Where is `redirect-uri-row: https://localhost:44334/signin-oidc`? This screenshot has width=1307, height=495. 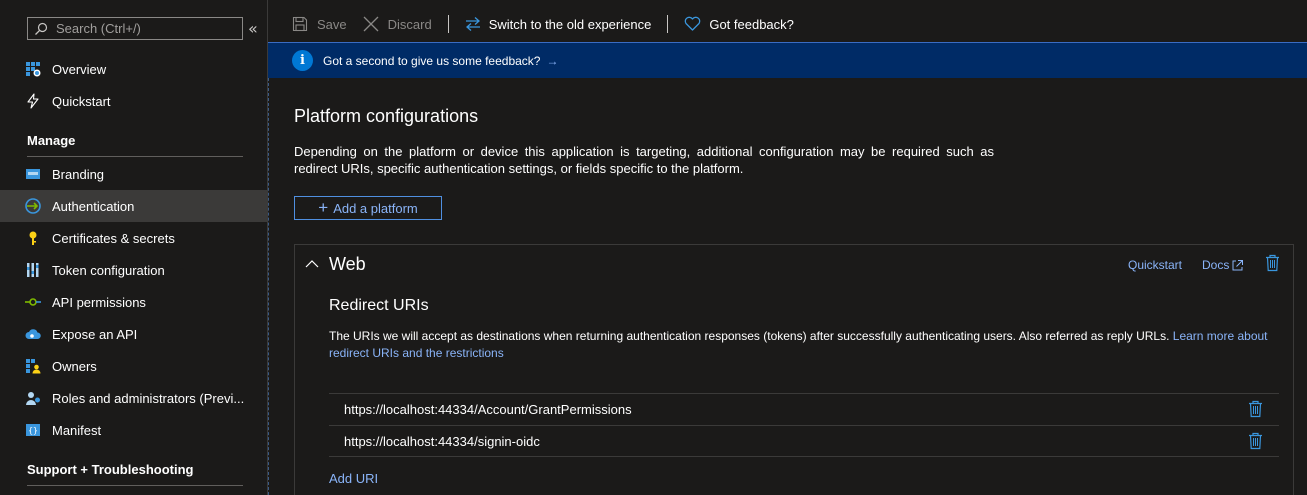
redirect-uri-row: https://localhost:44334/signin-oidc is located at coordinates (804, 441).